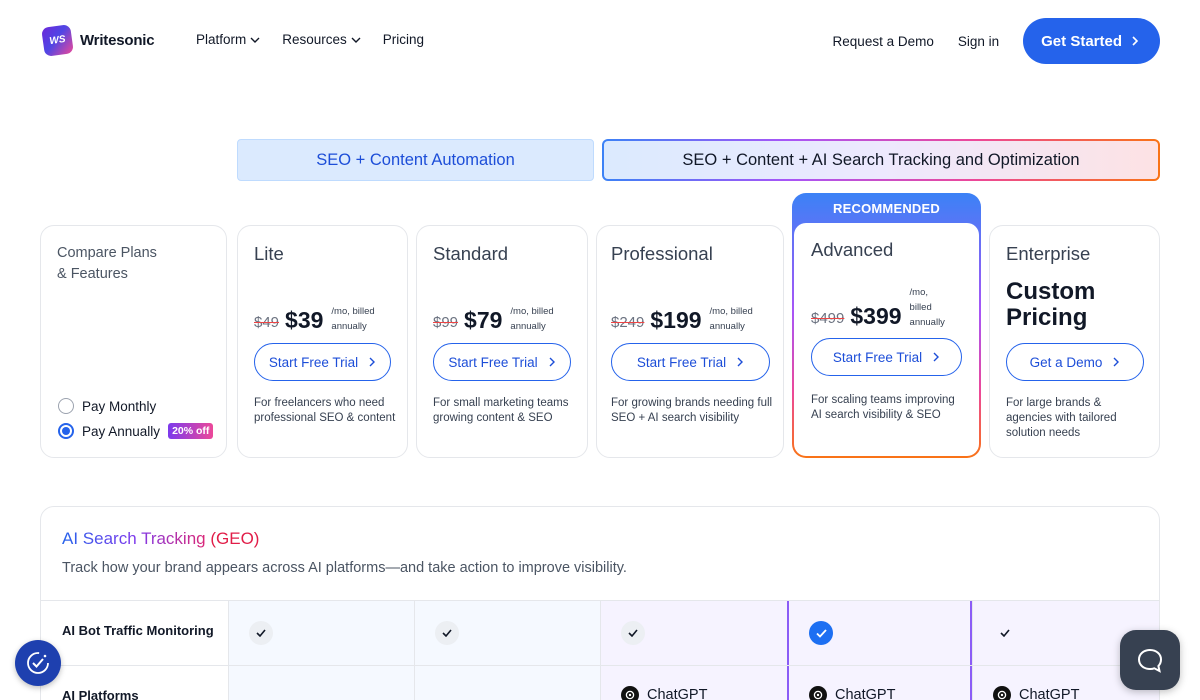 The height and width of the screenshot is (700, 1200). I want to click on price-row: $249 $199 /mo, billed annually, so click(682, 319).